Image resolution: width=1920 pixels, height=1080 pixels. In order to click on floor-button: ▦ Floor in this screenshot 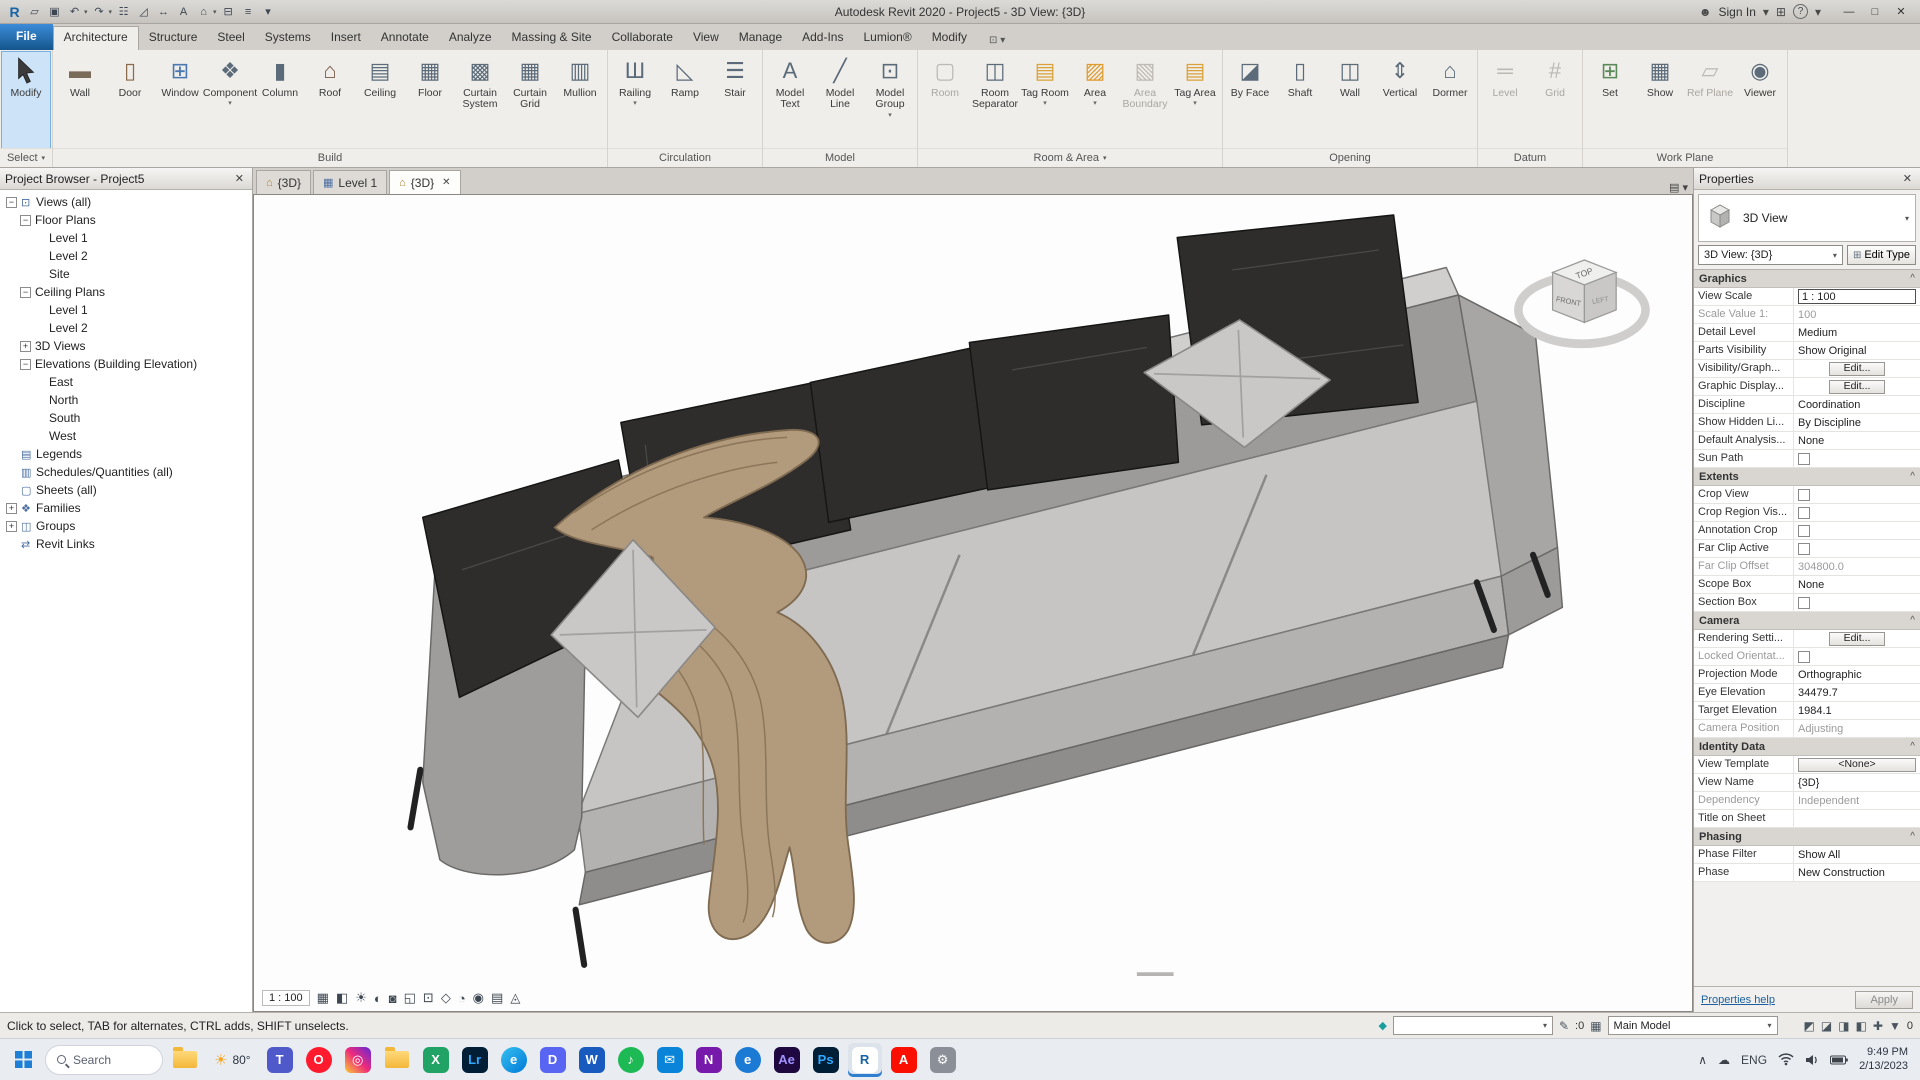, I will do `click(430, 100)`.